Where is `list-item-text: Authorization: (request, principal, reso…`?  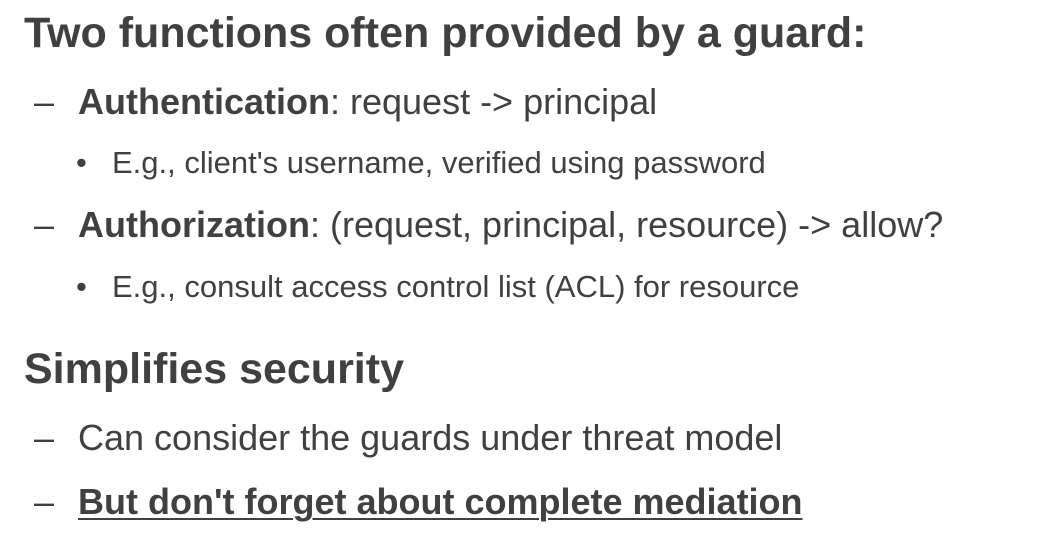
list-item-text: Authorization: (request, principal, reso… is located at coordinates (510, 225).